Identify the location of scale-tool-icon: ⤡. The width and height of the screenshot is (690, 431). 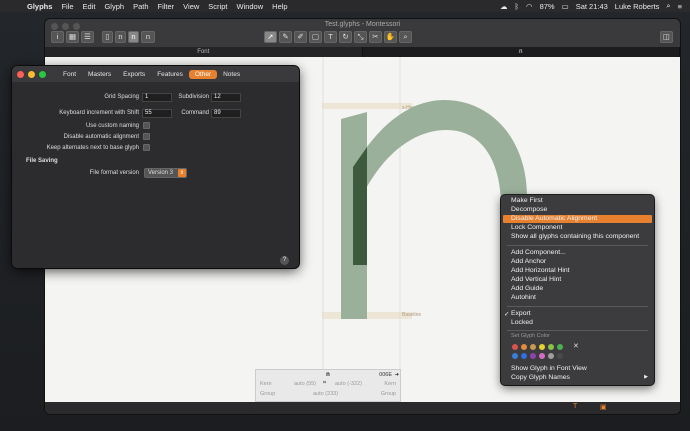
(360, 37).